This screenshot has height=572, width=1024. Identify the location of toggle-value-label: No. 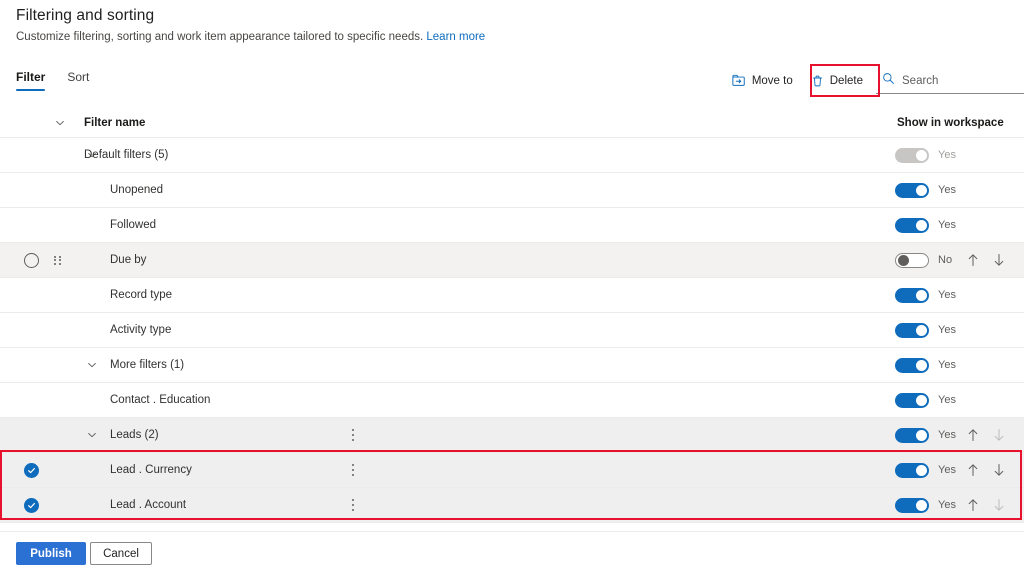
(945, 260).